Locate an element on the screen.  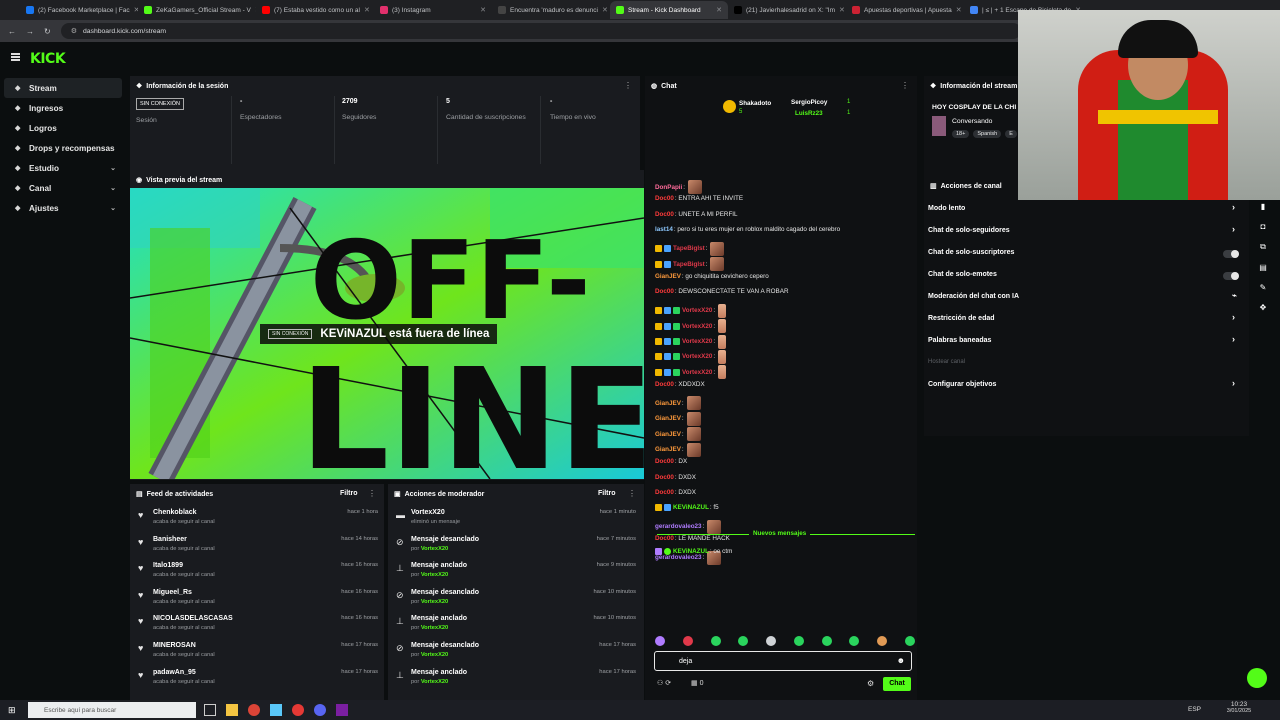
sidebar-item-ingresos: ◆ Ingresos is located at coordinates (63, 108).